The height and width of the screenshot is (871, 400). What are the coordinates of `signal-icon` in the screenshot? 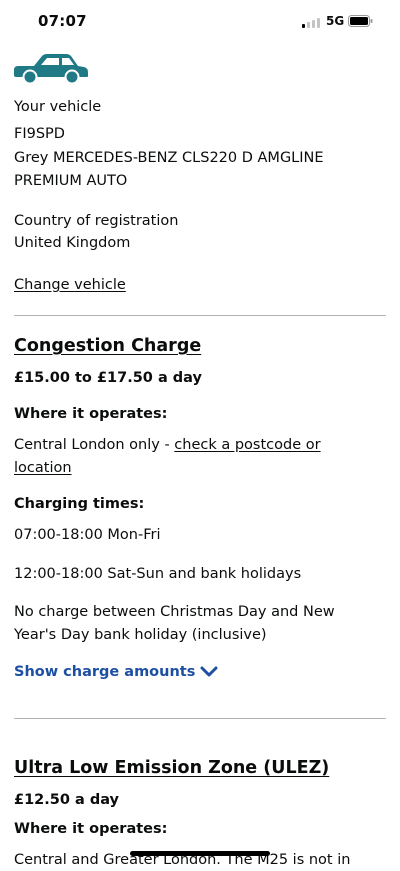 It's located at (312, 22).